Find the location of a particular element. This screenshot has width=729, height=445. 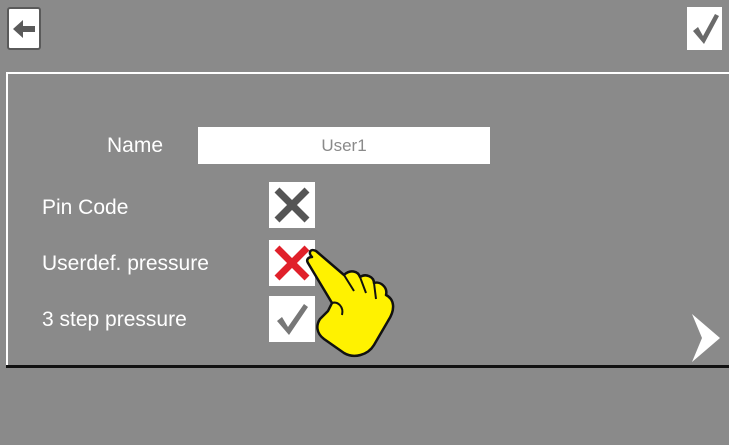

divider is located at coordinates (367, 366).